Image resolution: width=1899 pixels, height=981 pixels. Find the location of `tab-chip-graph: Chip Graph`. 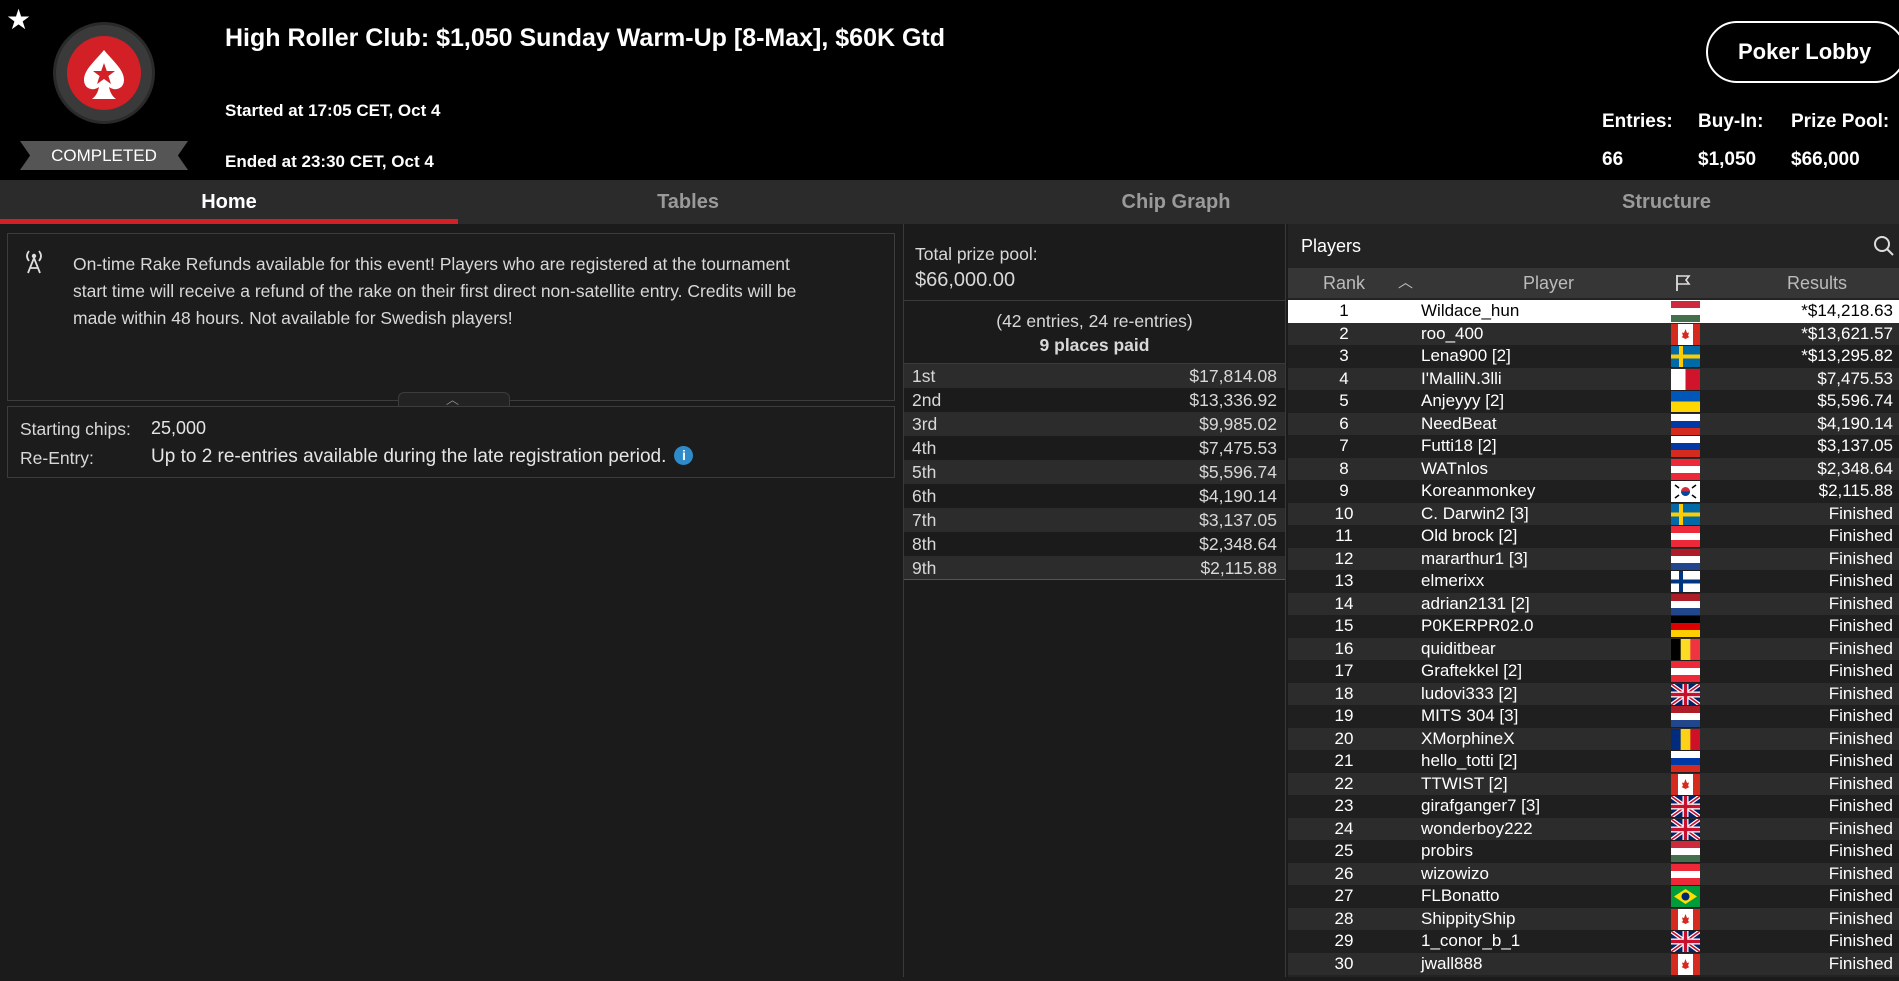

tab-chip-graph: Chip Graph is located at coordinates (1176, 202).